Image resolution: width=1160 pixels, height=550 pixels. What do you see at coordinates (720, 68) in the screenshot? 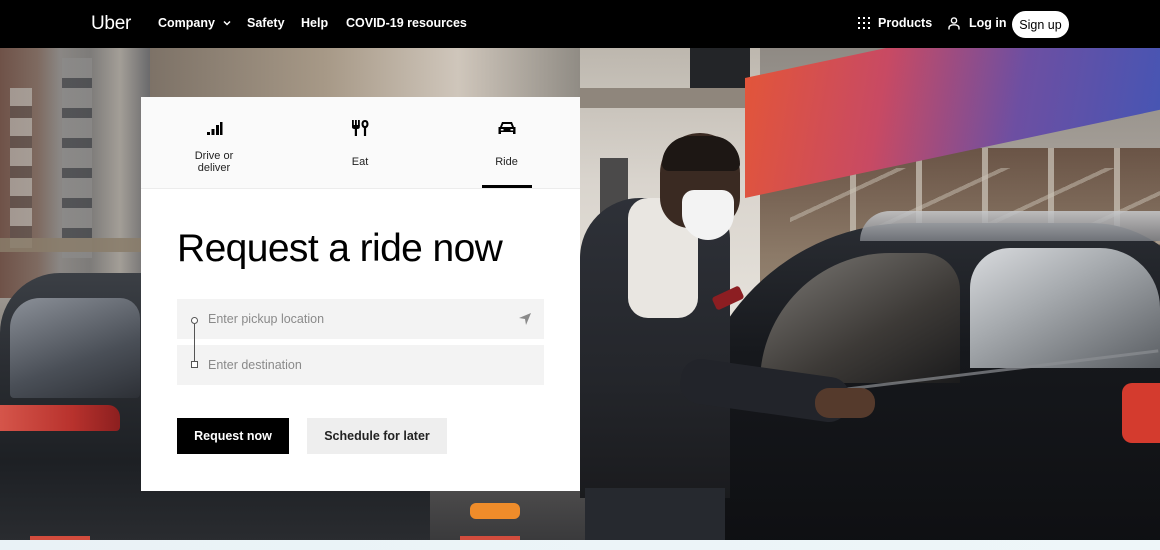
I see `building-window` at bounding box center [720, 68].